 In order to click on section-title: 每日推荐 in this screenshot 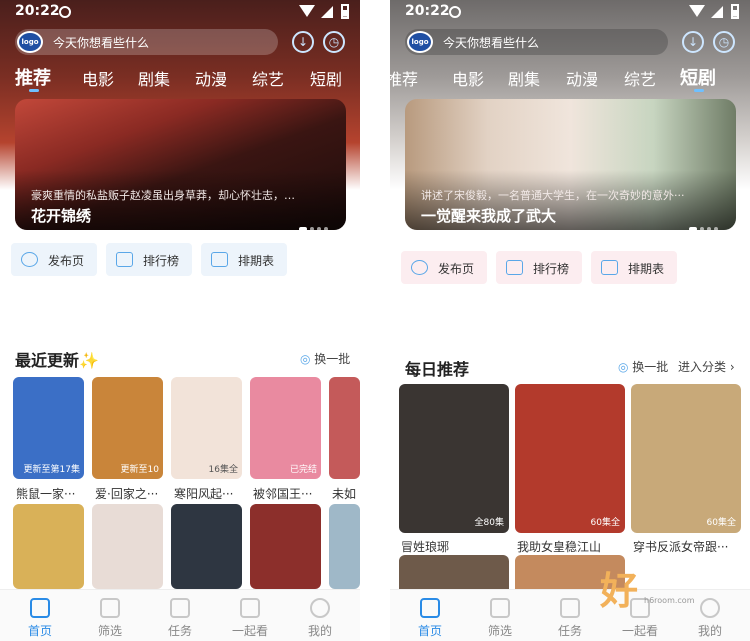, I will do `click(437, 369)`.